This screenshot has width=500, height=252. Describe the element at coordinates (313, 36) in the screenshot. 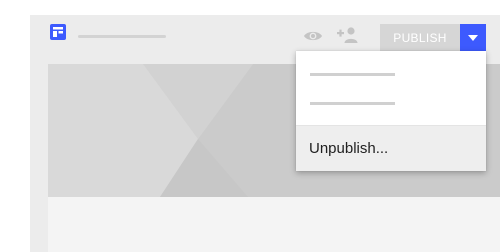

I see `eye-icon` at that location.